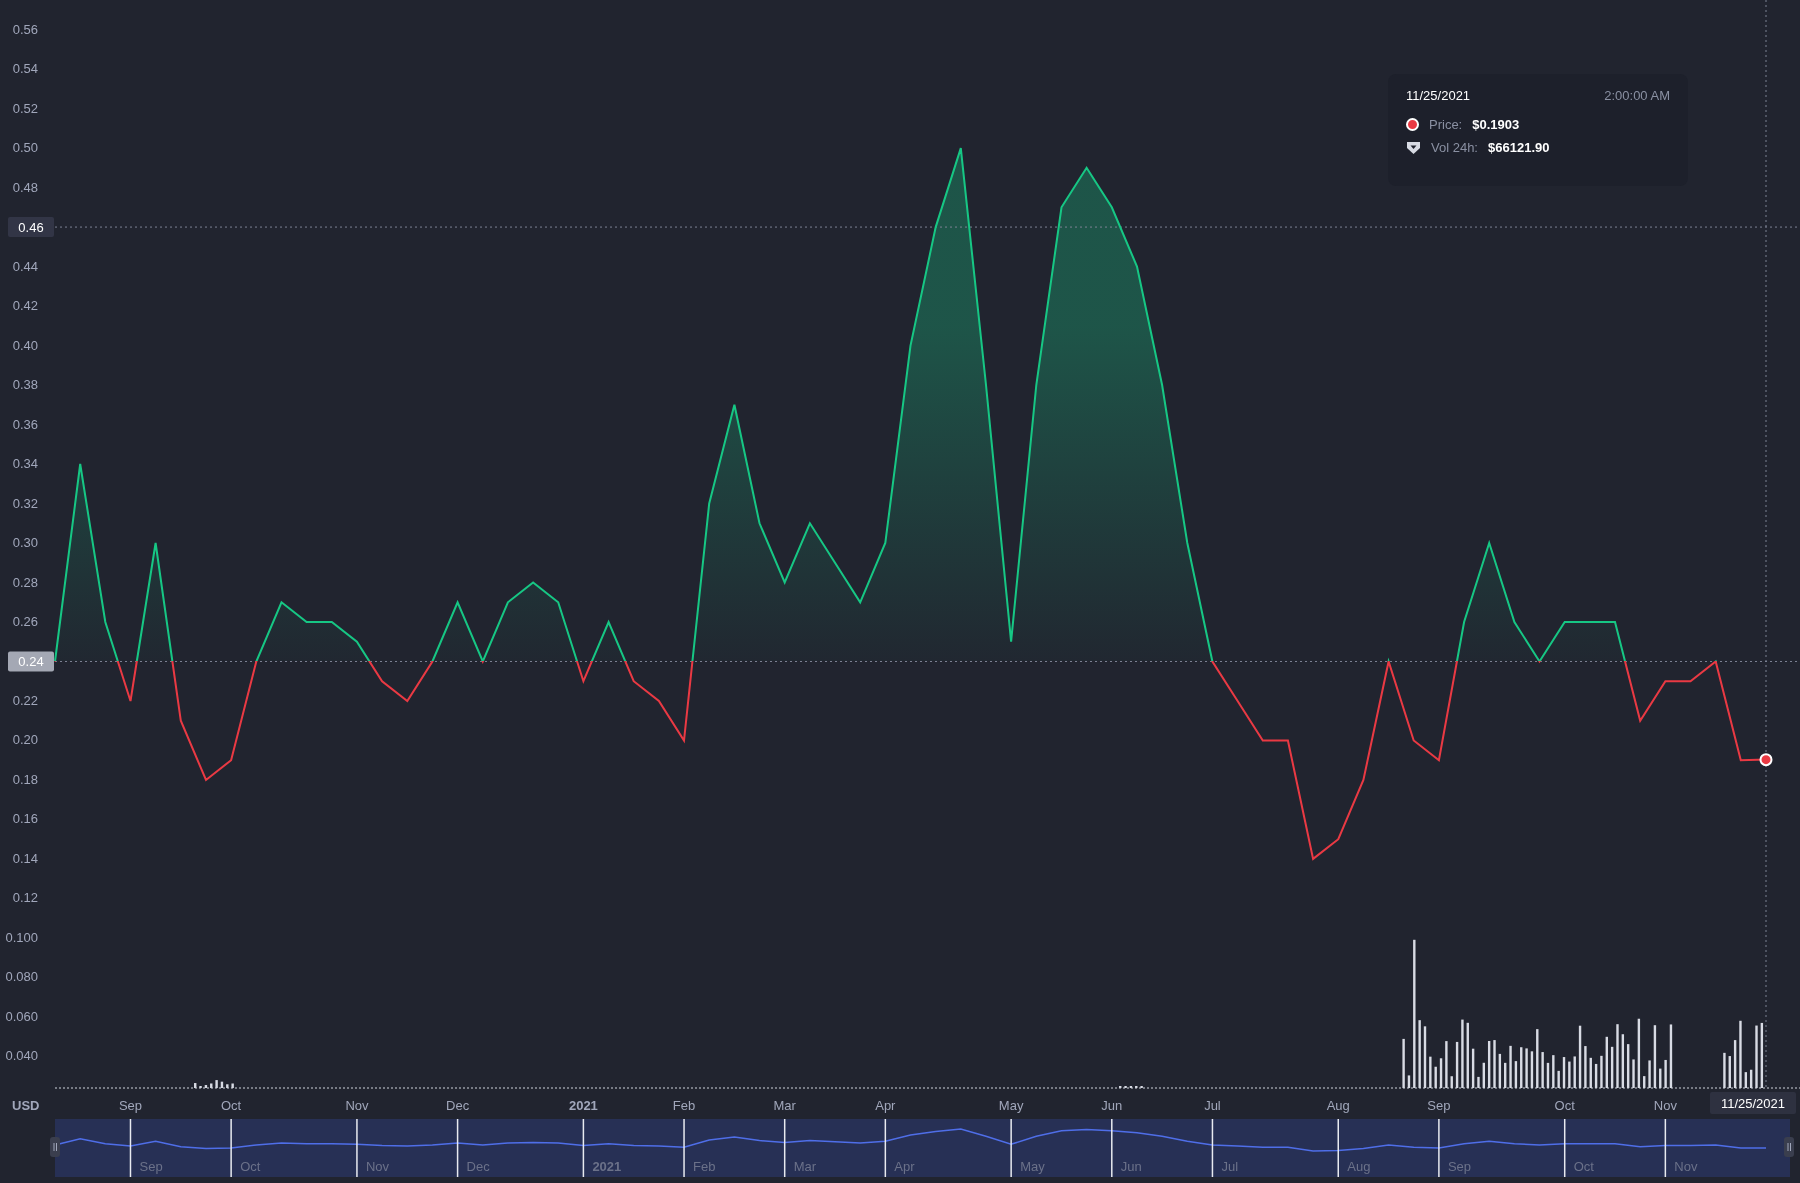 Image resolution: width=1800 pixels, height=1183 pixels. What do you see at coordinates (25, 108) in the screenshot?
I see `axis-label: 0.52` at bounding box center [25, 108].